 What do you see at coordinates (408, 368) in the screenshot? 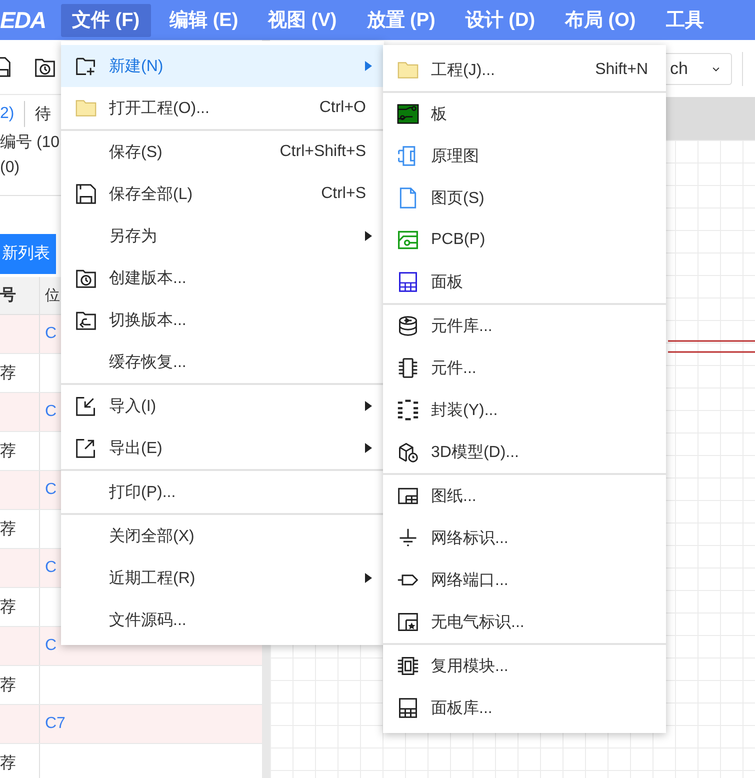
I see `chip-icon` at bounding box center [408, 368].